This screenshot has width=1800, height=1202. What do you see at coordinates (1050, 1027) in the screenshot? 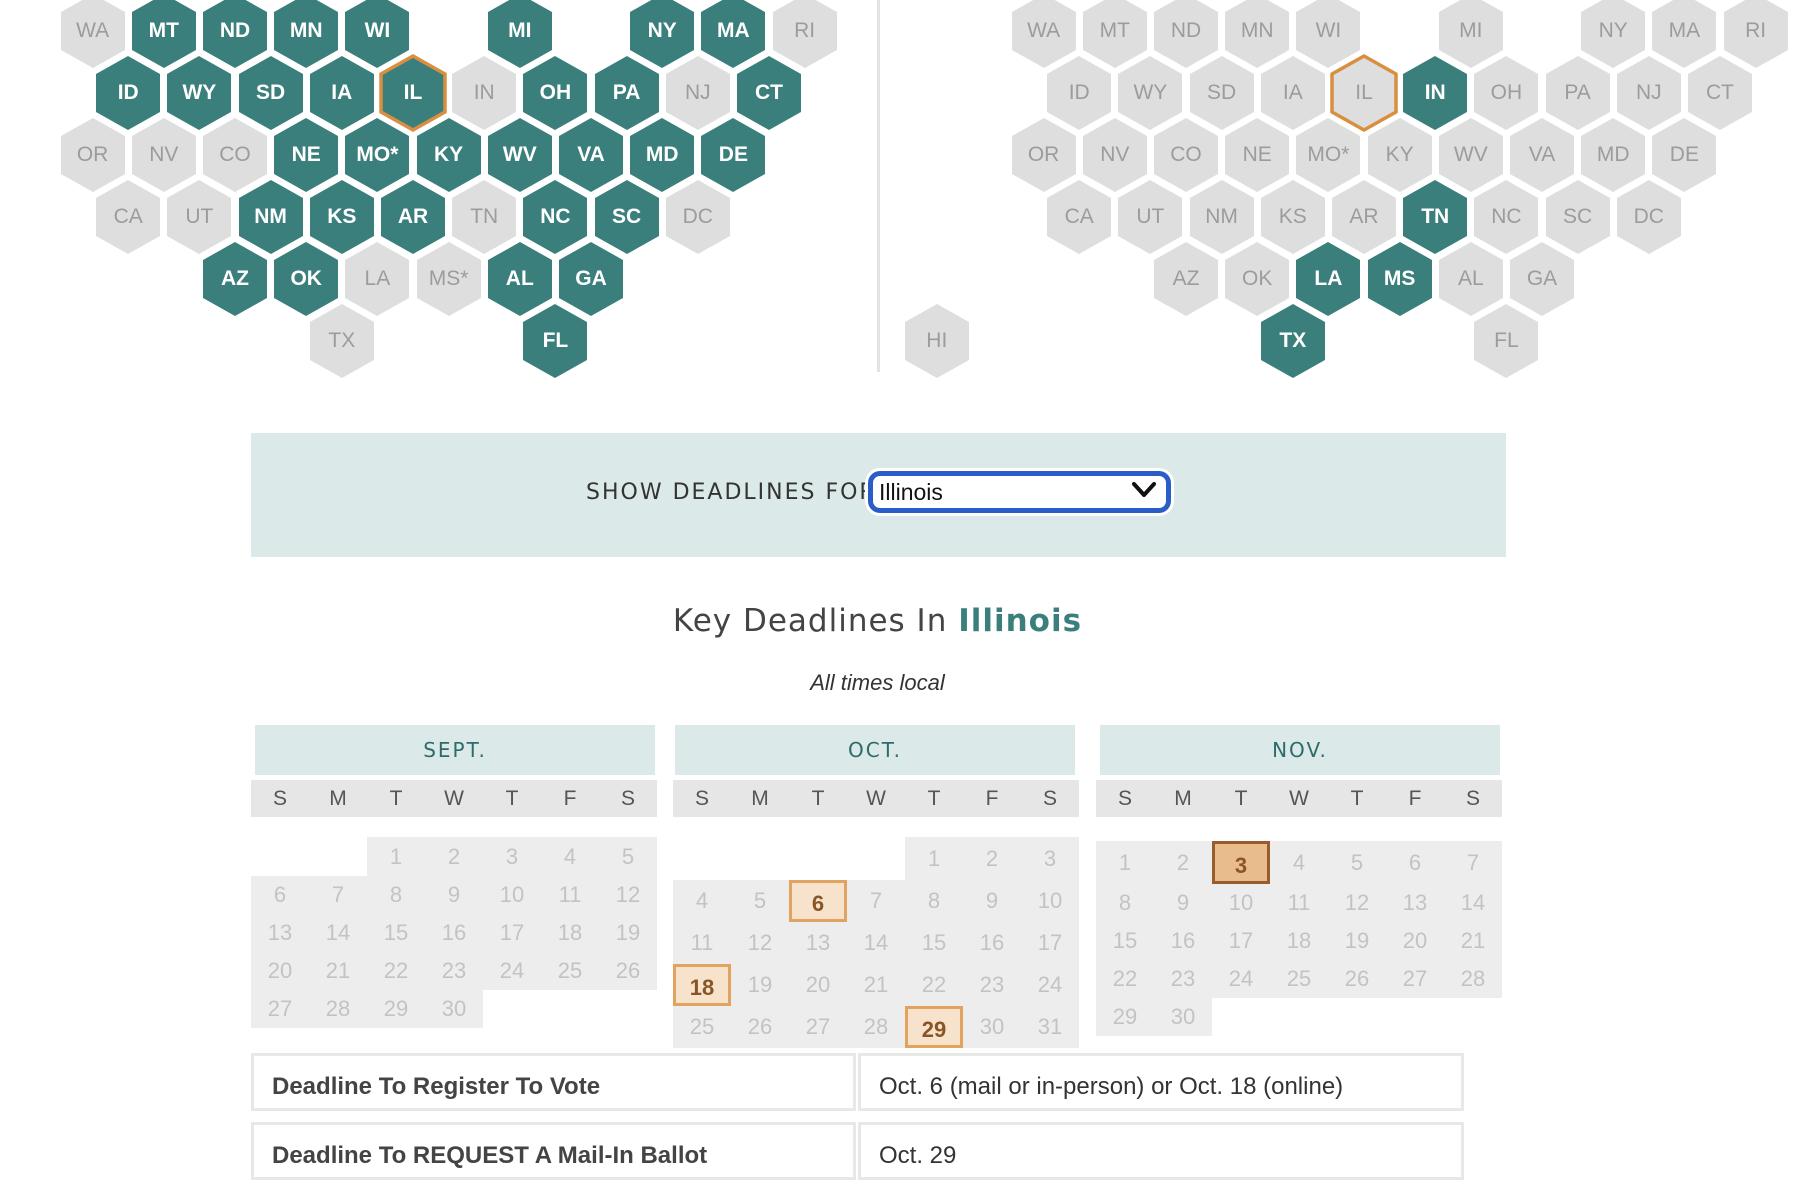
I see `calendar-day: 31` at bounding box center [1050, 1027].